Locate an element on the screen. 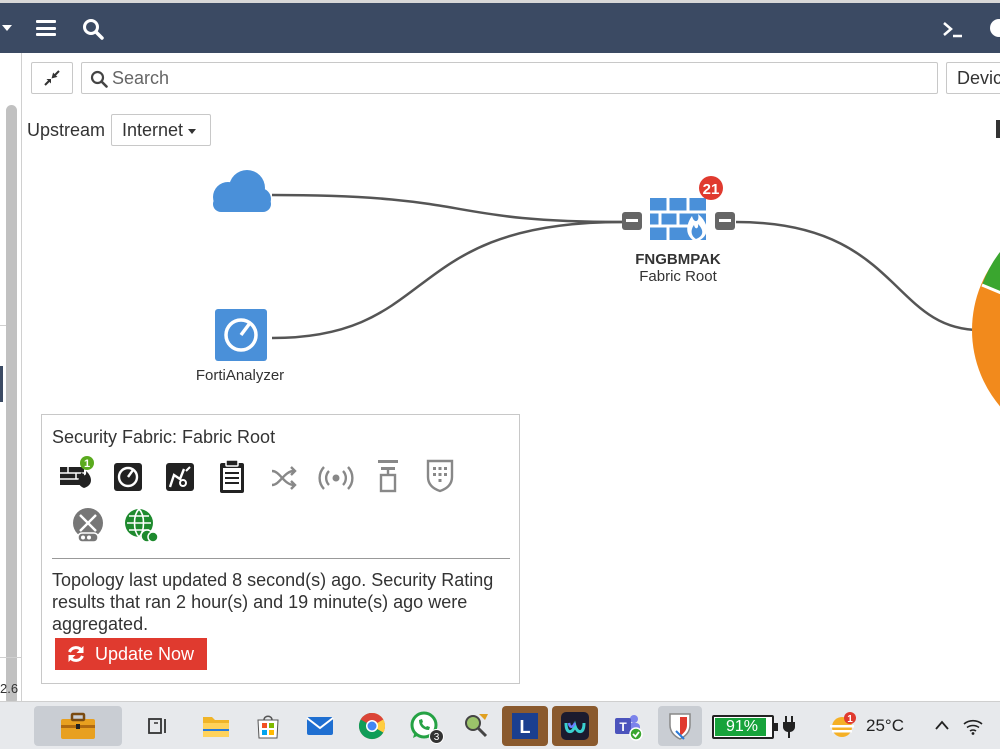  device-view-button: Devic is located at coordinates (973, 78).